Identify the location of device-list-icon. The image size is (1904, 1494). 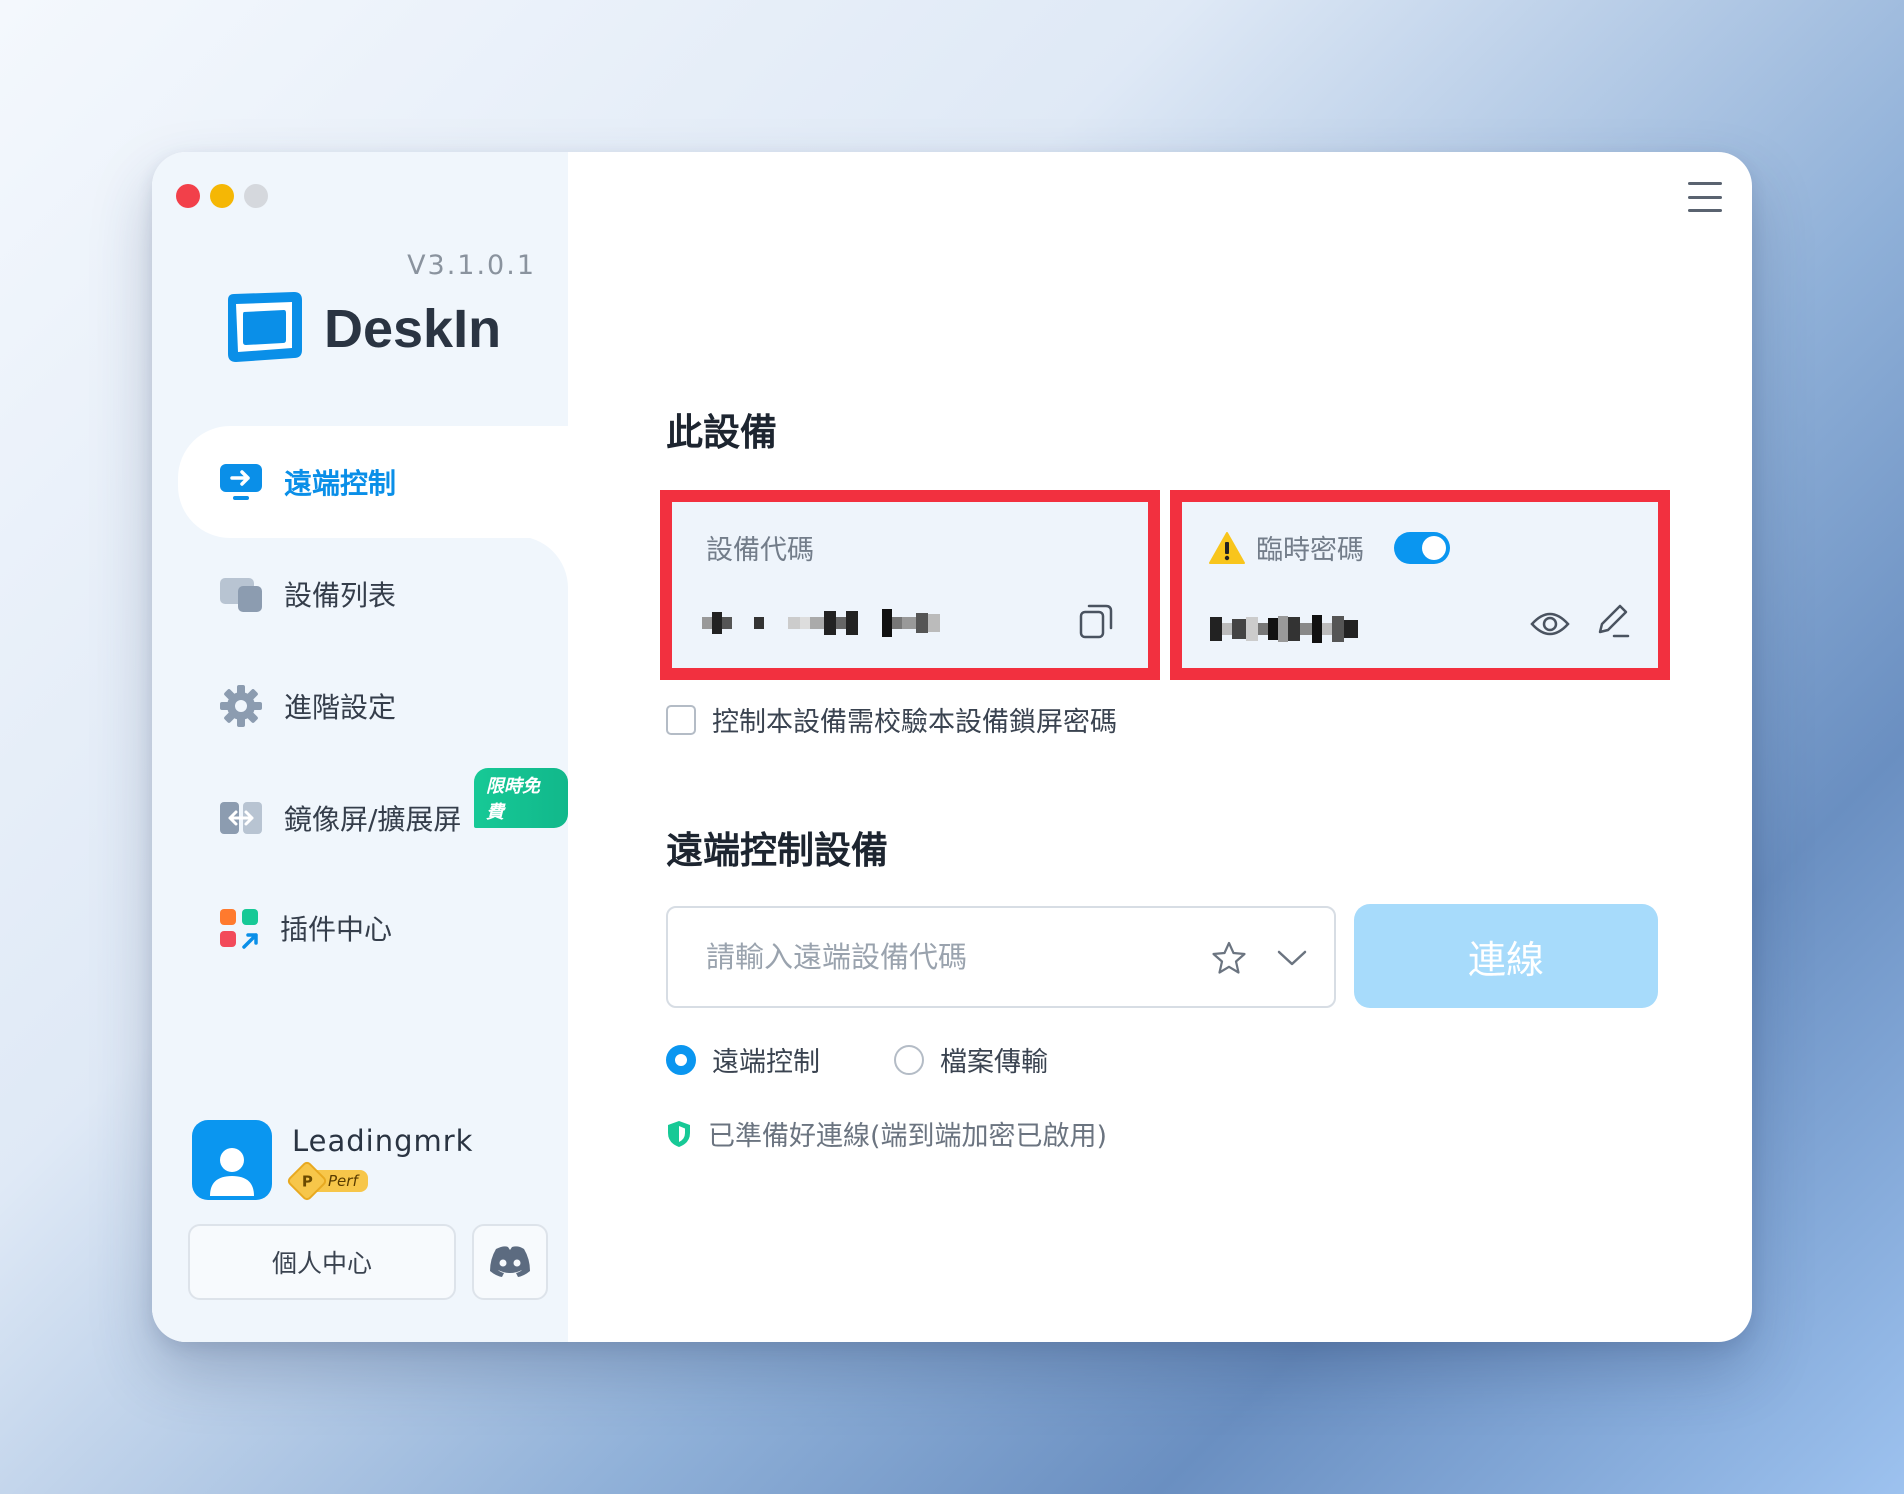
(241, 595).